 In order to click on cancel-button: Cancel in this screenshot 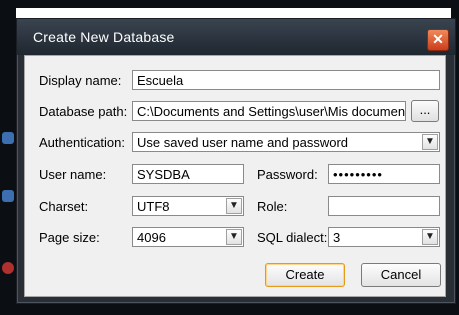, I will do `click(401, 275)`.